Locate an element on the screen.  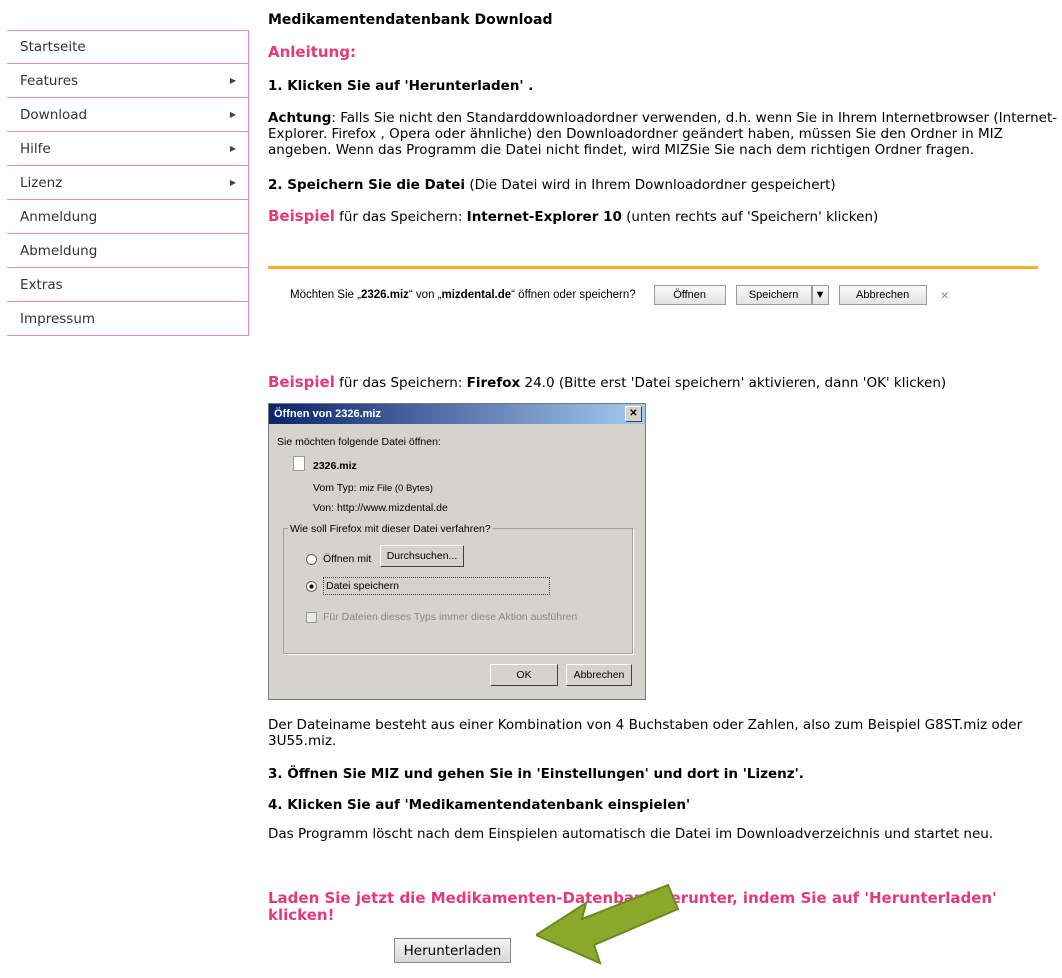
sidebar-item-download: Download ▶ is located at coordinates (128, 115).